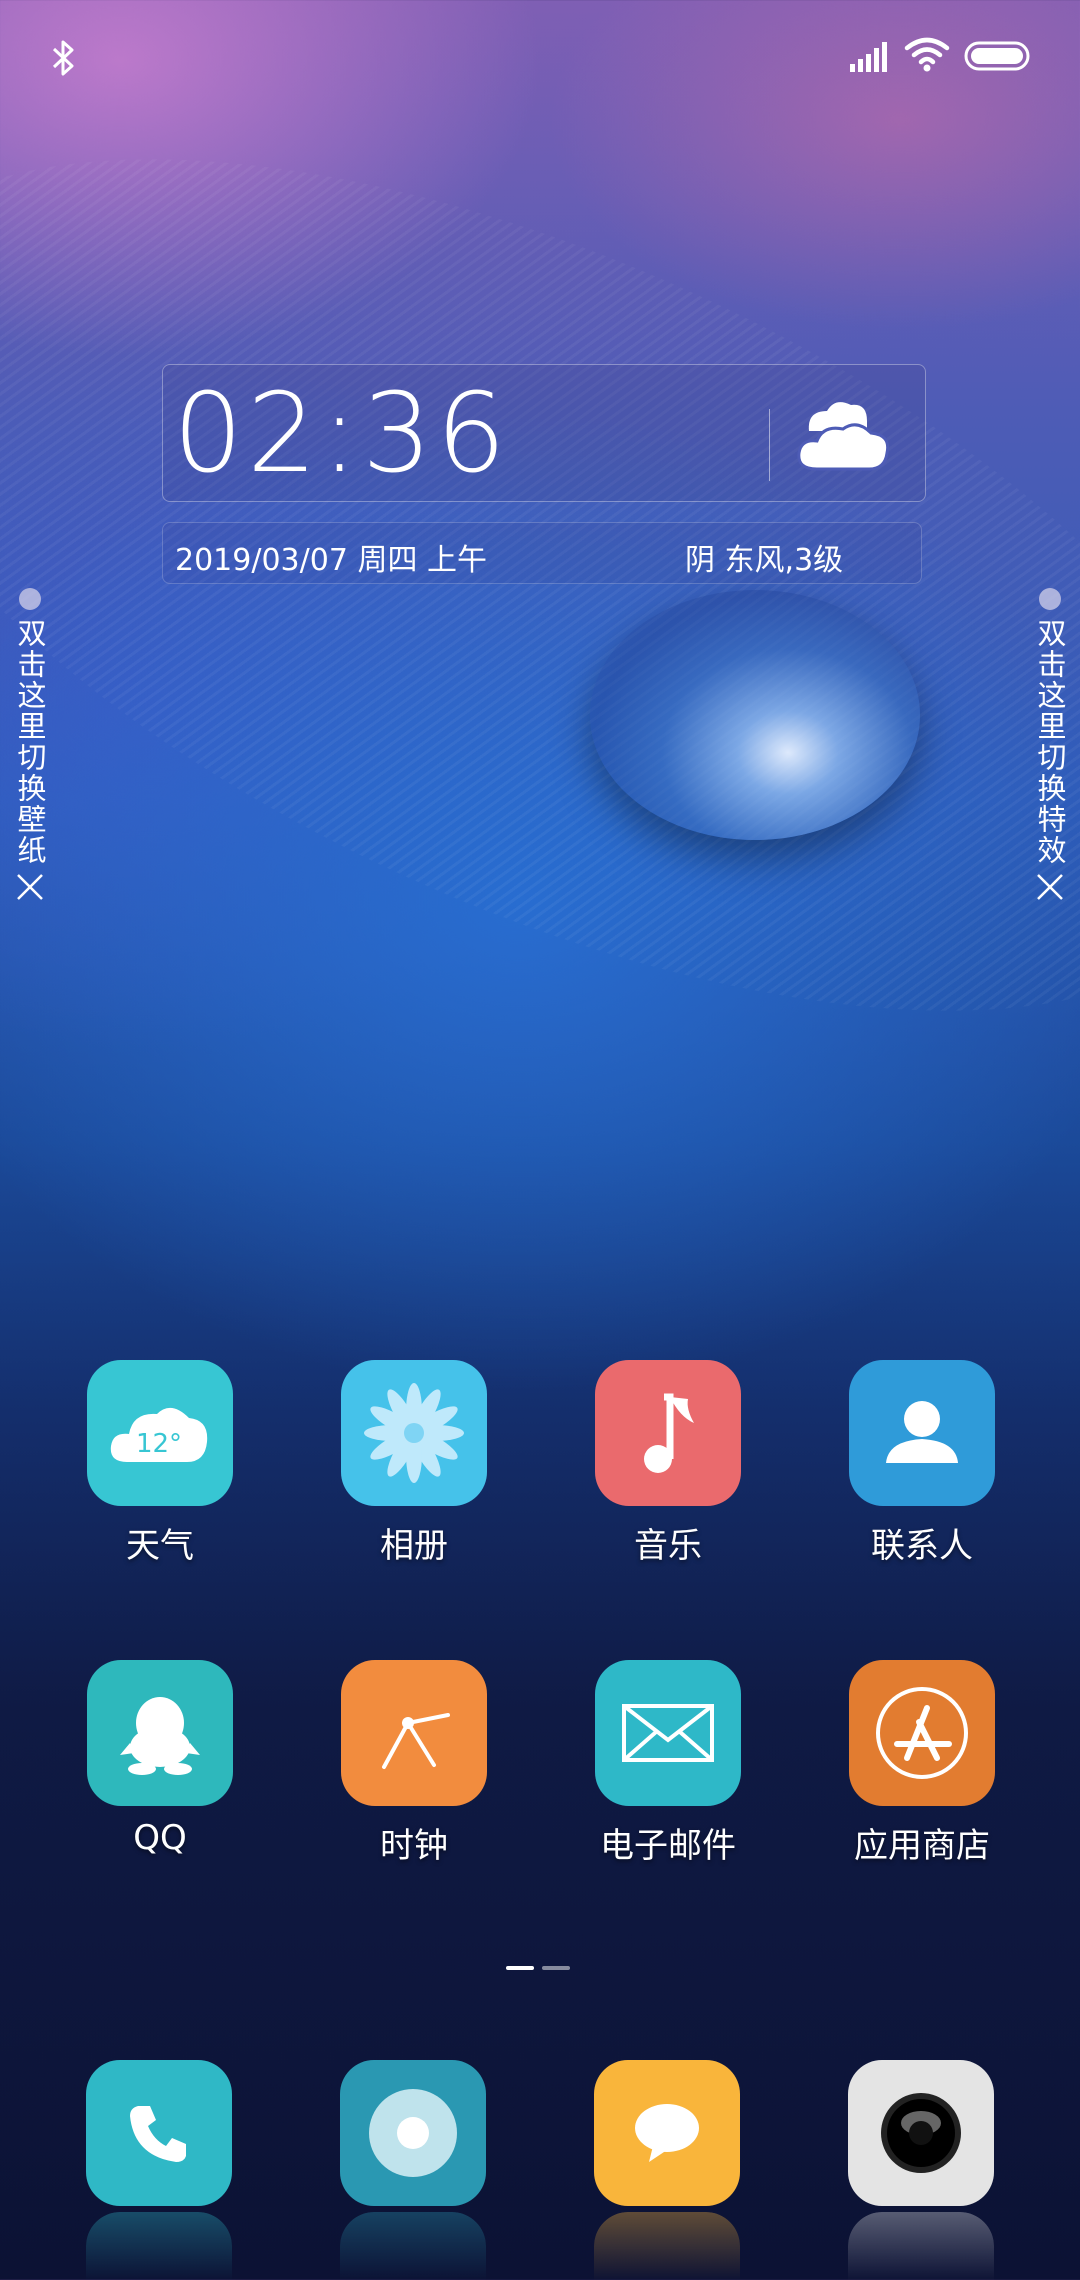 The height and width of the screenshot is (2280, 1080). What do you see at coordinates (556, 1968) in the screenshot?
I see `page-indicator-inactive` at bounding box center [556, 1968].